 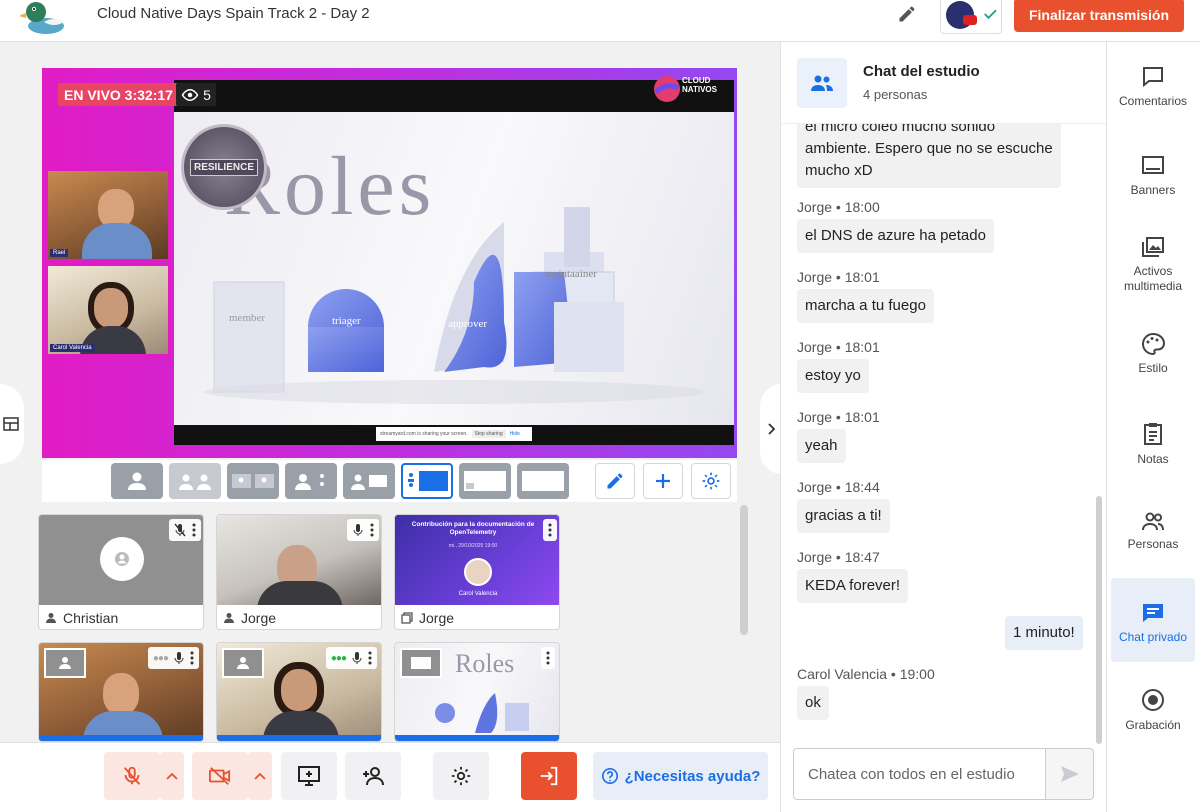 I want to click on stage-camera-carol: Carol Valencia, so click(x=108, y=310).